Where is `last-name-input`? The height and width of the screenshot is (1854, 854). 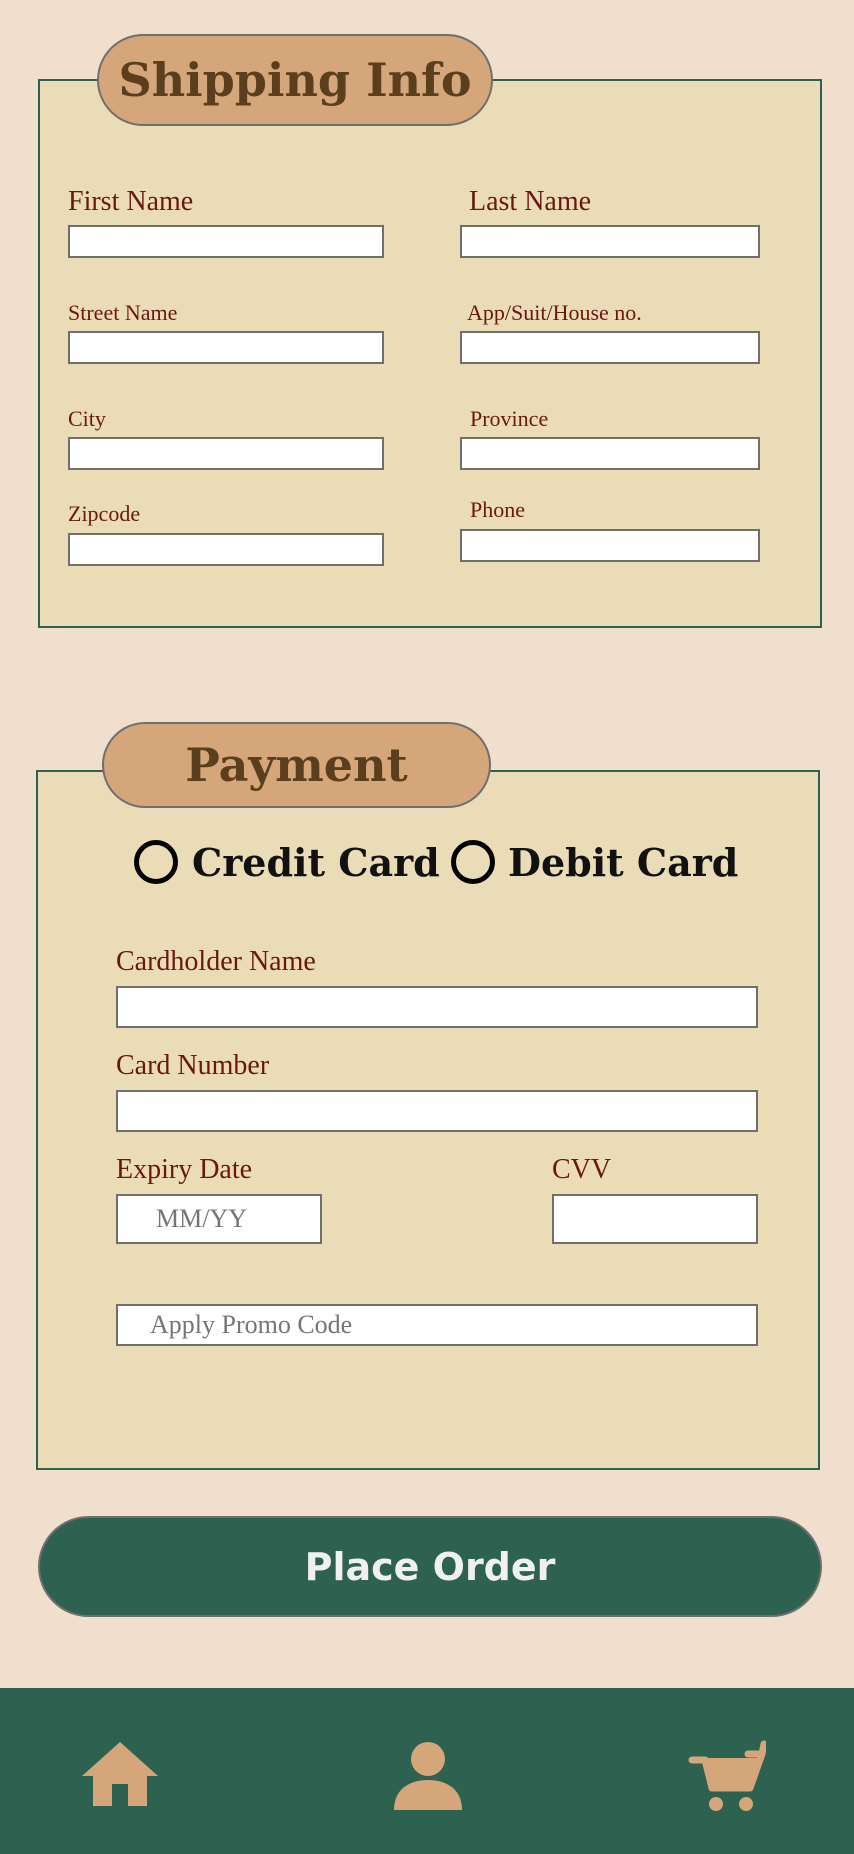
last-name-input is located at coordinates (610, 241).